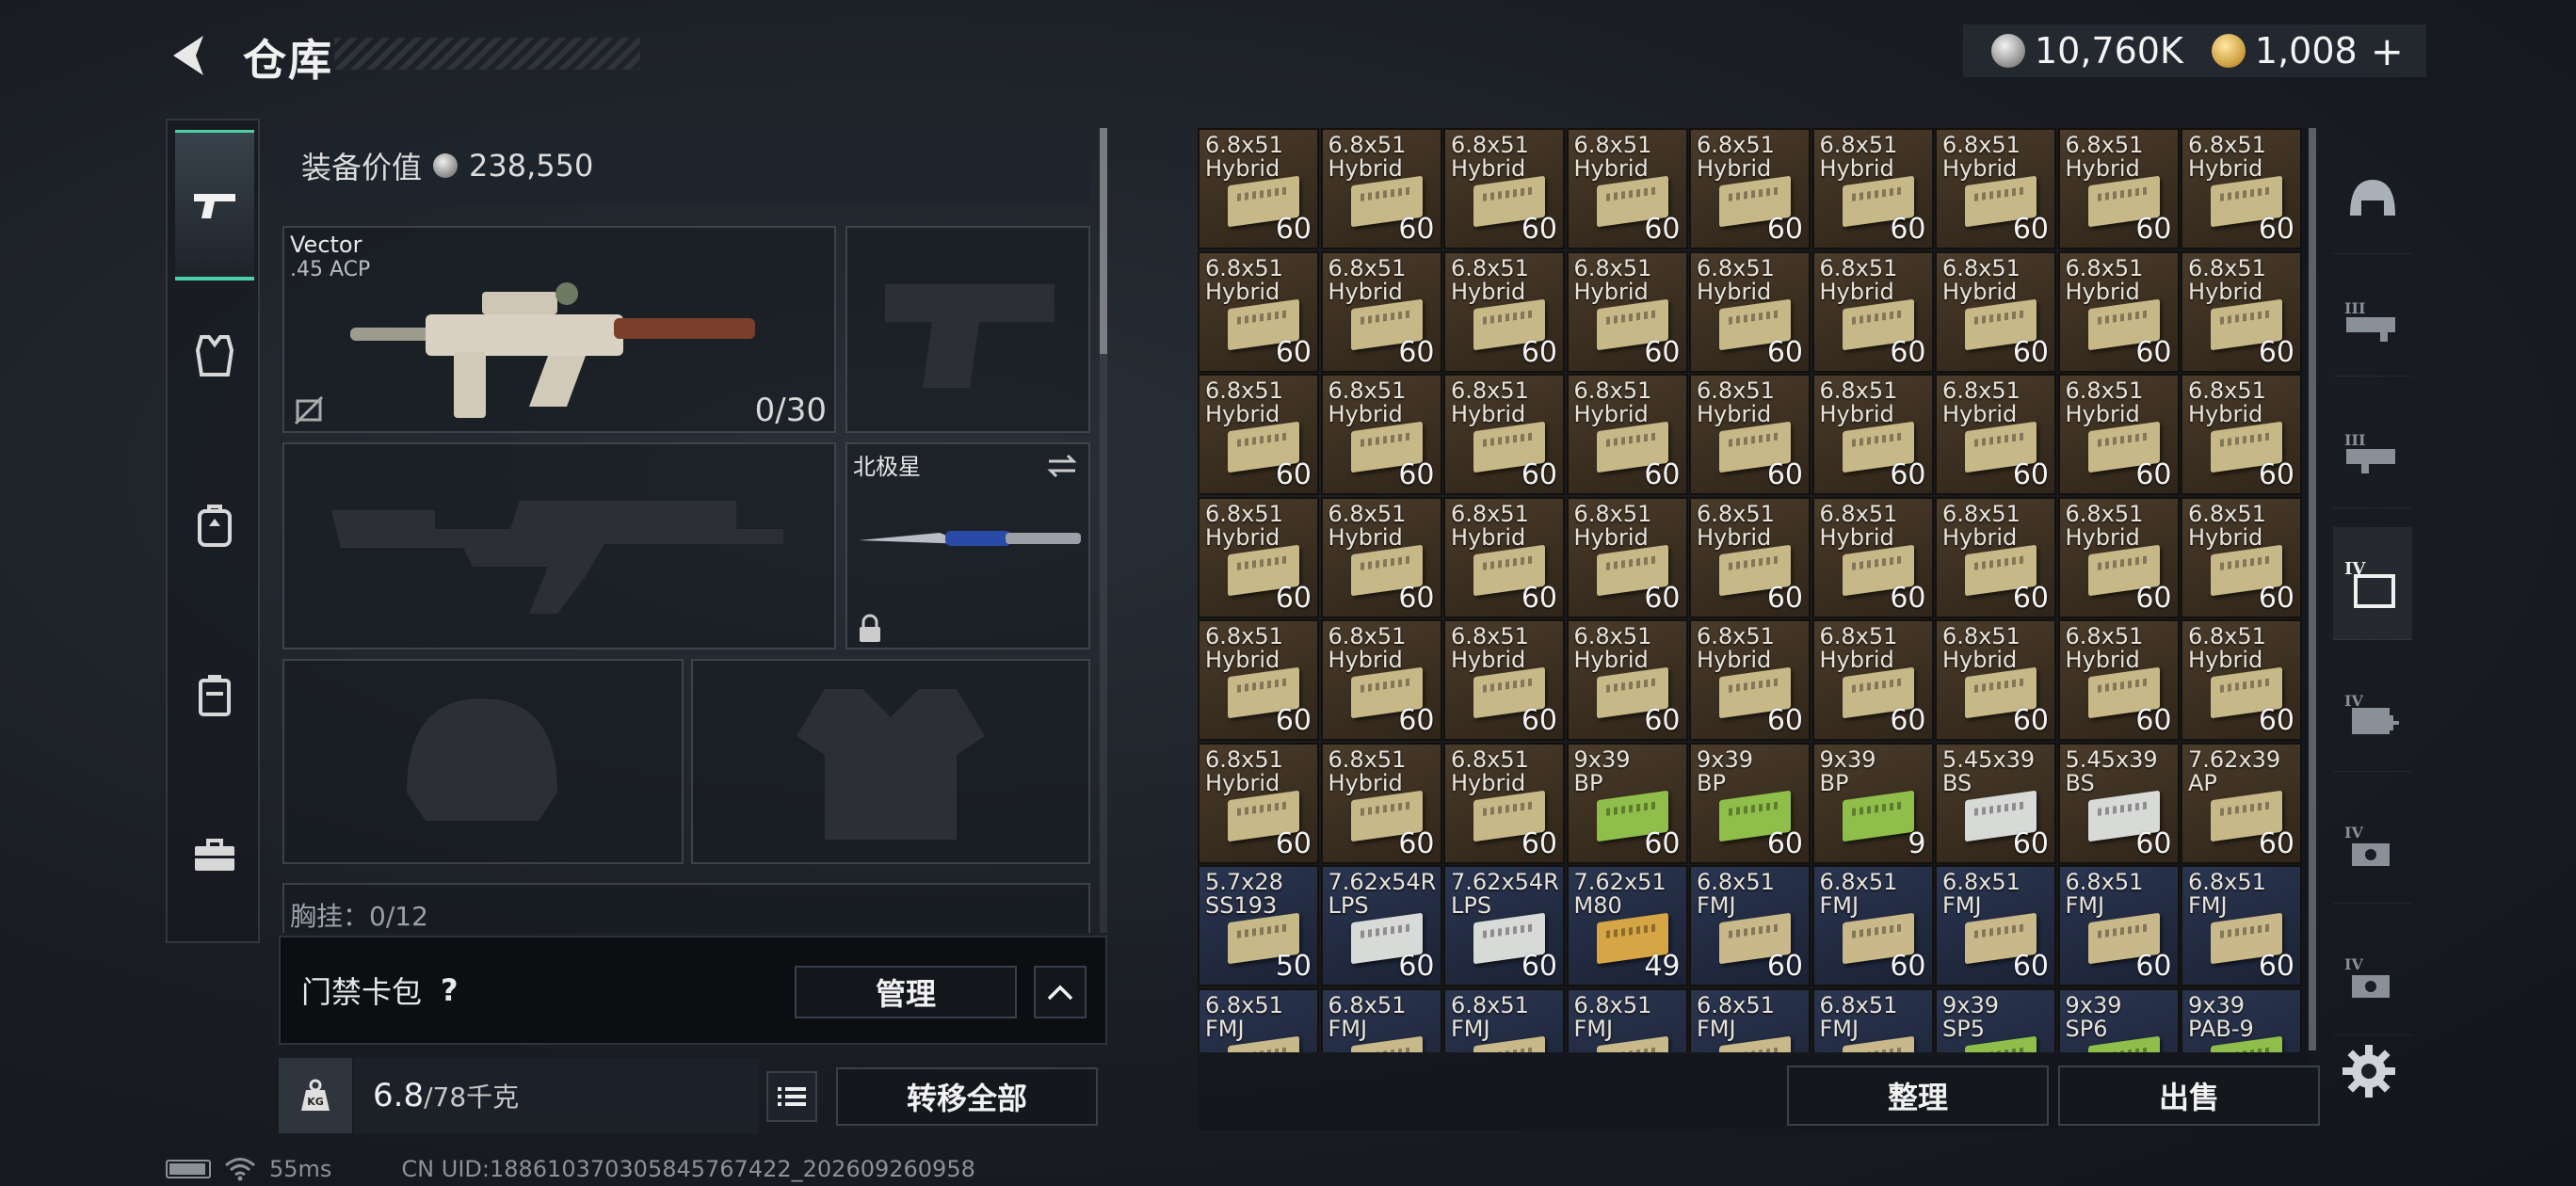 This screenshot has width=2576, height=1186. Describe the element at coordinates (2372, 847) in the screenshot. I see `filter-toolkit-iv: IV` at that location.